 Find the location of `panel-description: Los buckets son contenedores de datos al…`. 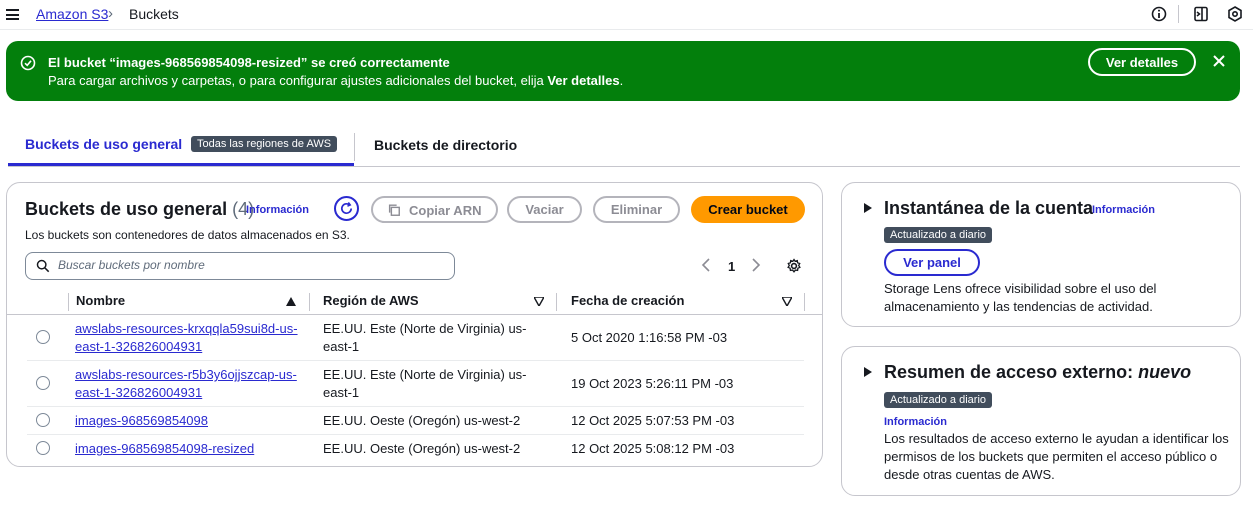

panel-description: Los buckets son contenedores de datos al… is located at coordinates (187, 235).